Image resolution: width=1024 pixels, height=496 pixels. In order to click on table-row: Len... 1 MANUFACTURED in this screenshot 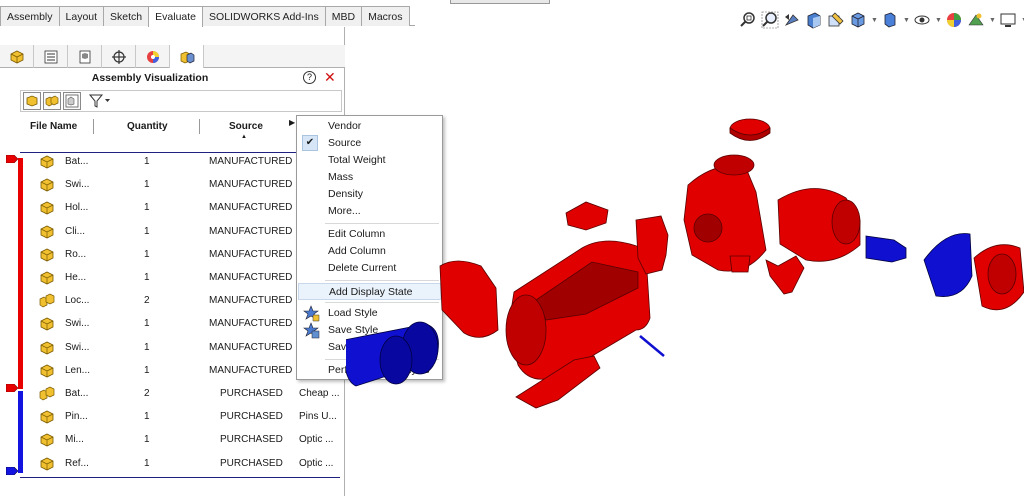, I will do `click(172, 370)`.